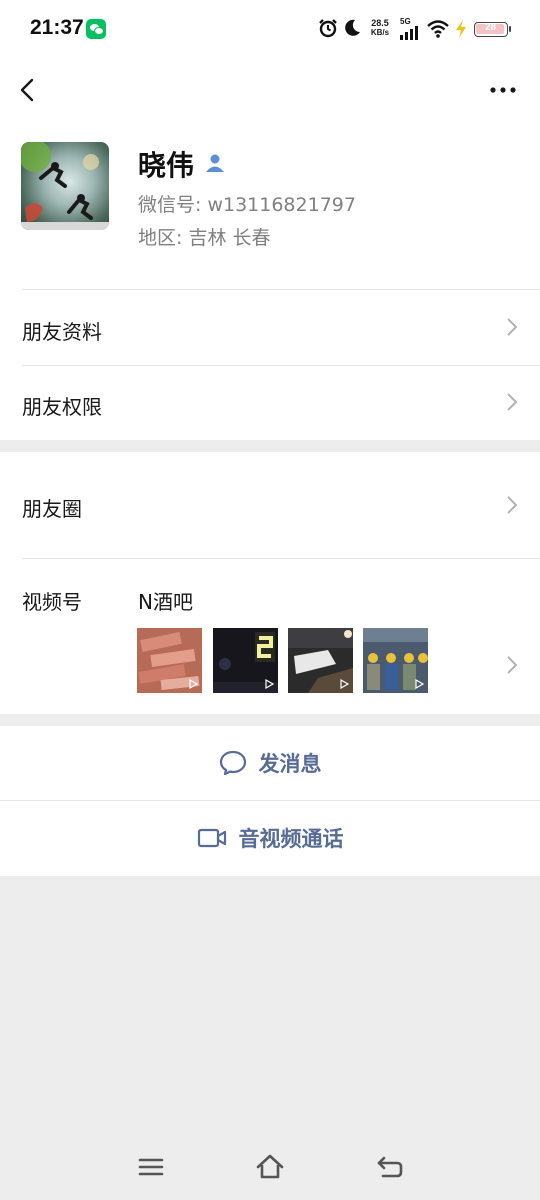  I want to click on audio-video-call-label: 音视频通话, so click(291, 839).